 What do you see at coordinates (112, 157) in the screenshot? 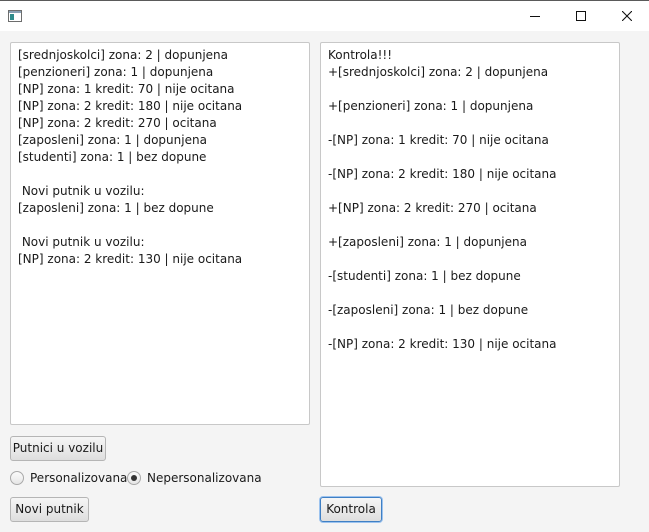
I see `text-line: [studenti] zona: 1 | bez dopune` at bounding box center [112, 157].